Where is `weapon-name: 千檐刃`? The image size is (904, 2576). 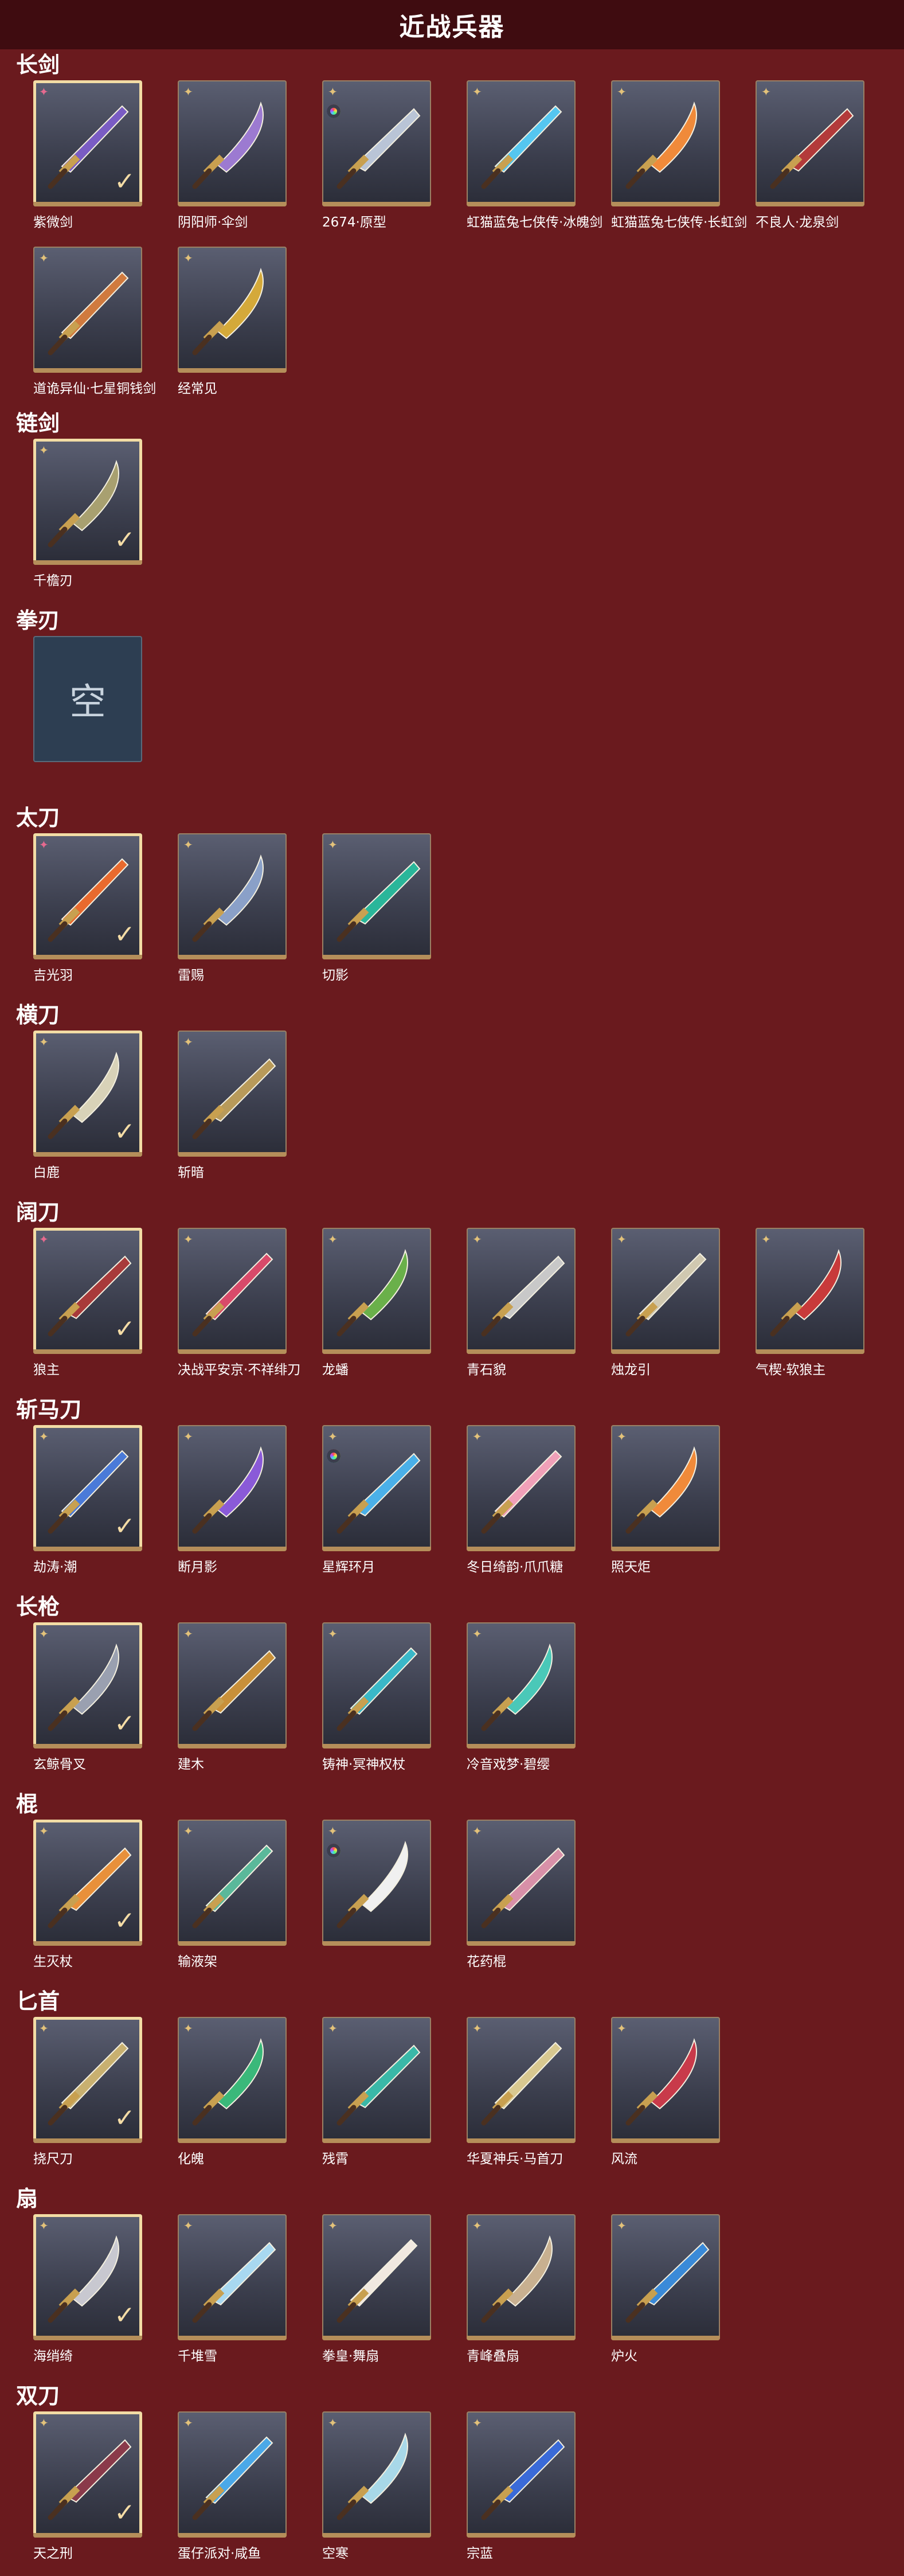
weapon-name: 千檐刃 is located at coordinates (53, 580).